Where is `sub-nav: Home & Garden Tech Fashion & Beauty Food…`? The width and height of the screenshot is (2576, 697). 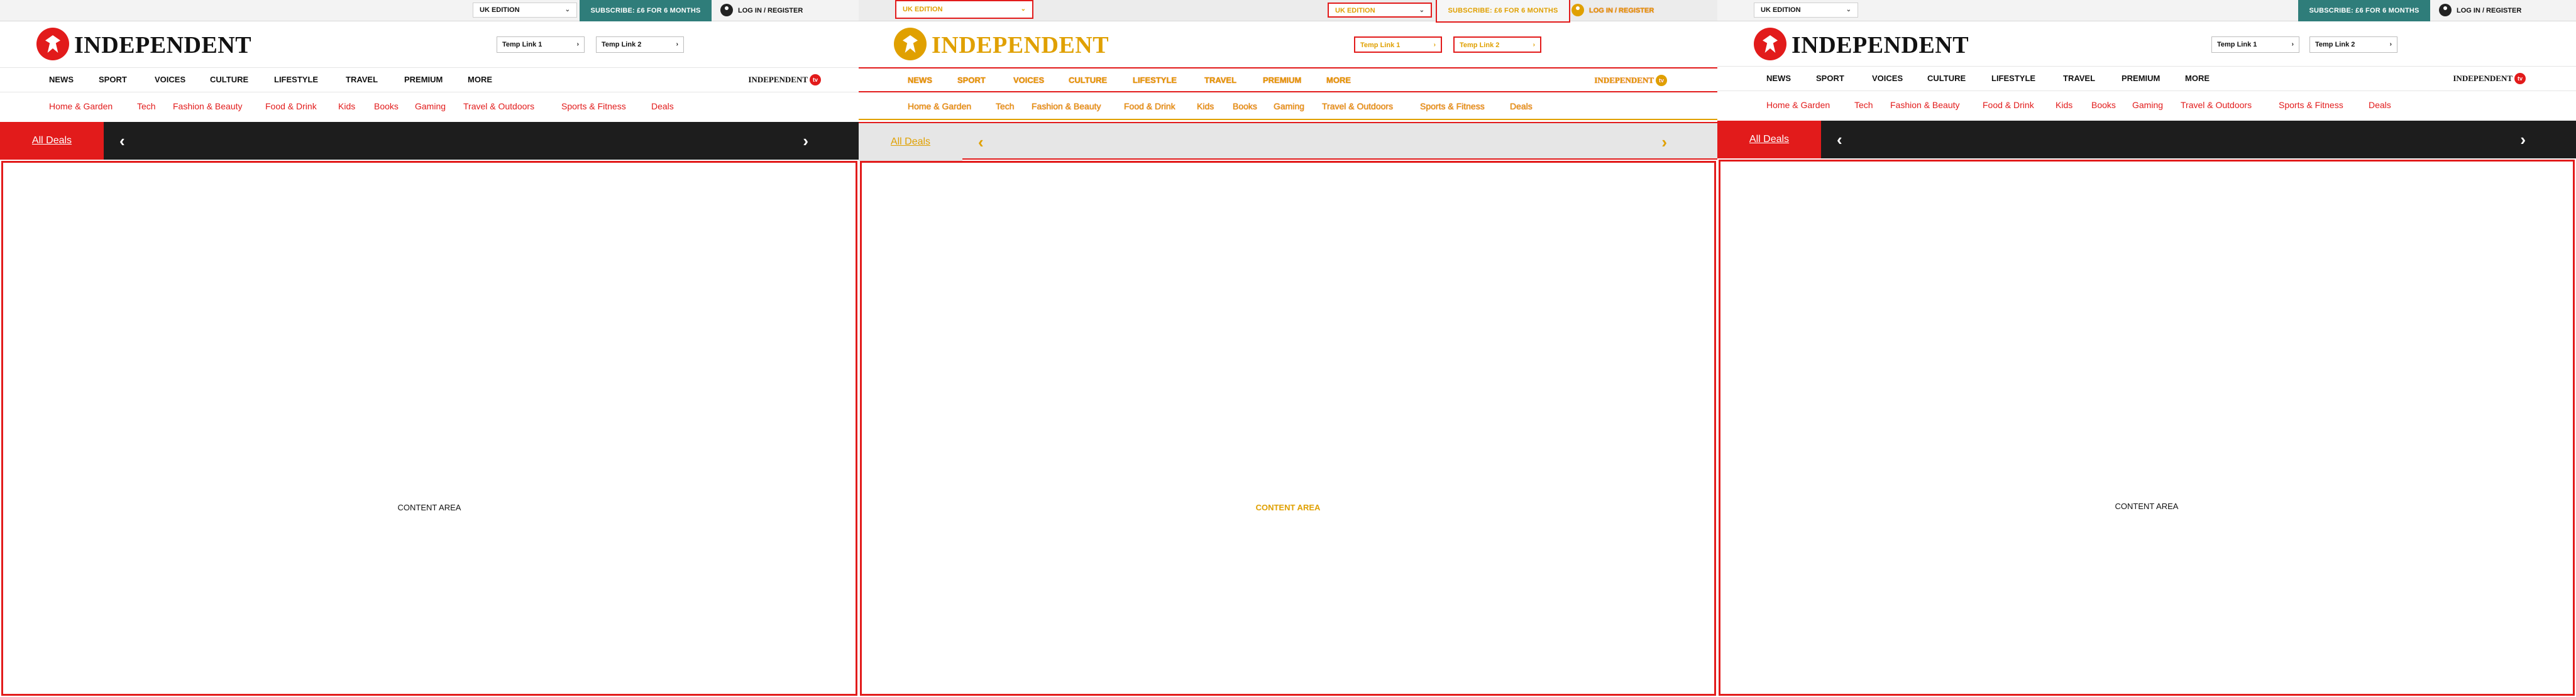
sub-nav: Home & Garden Tech Fashion & Beauty Food… is located at coordinates (1288, 106).